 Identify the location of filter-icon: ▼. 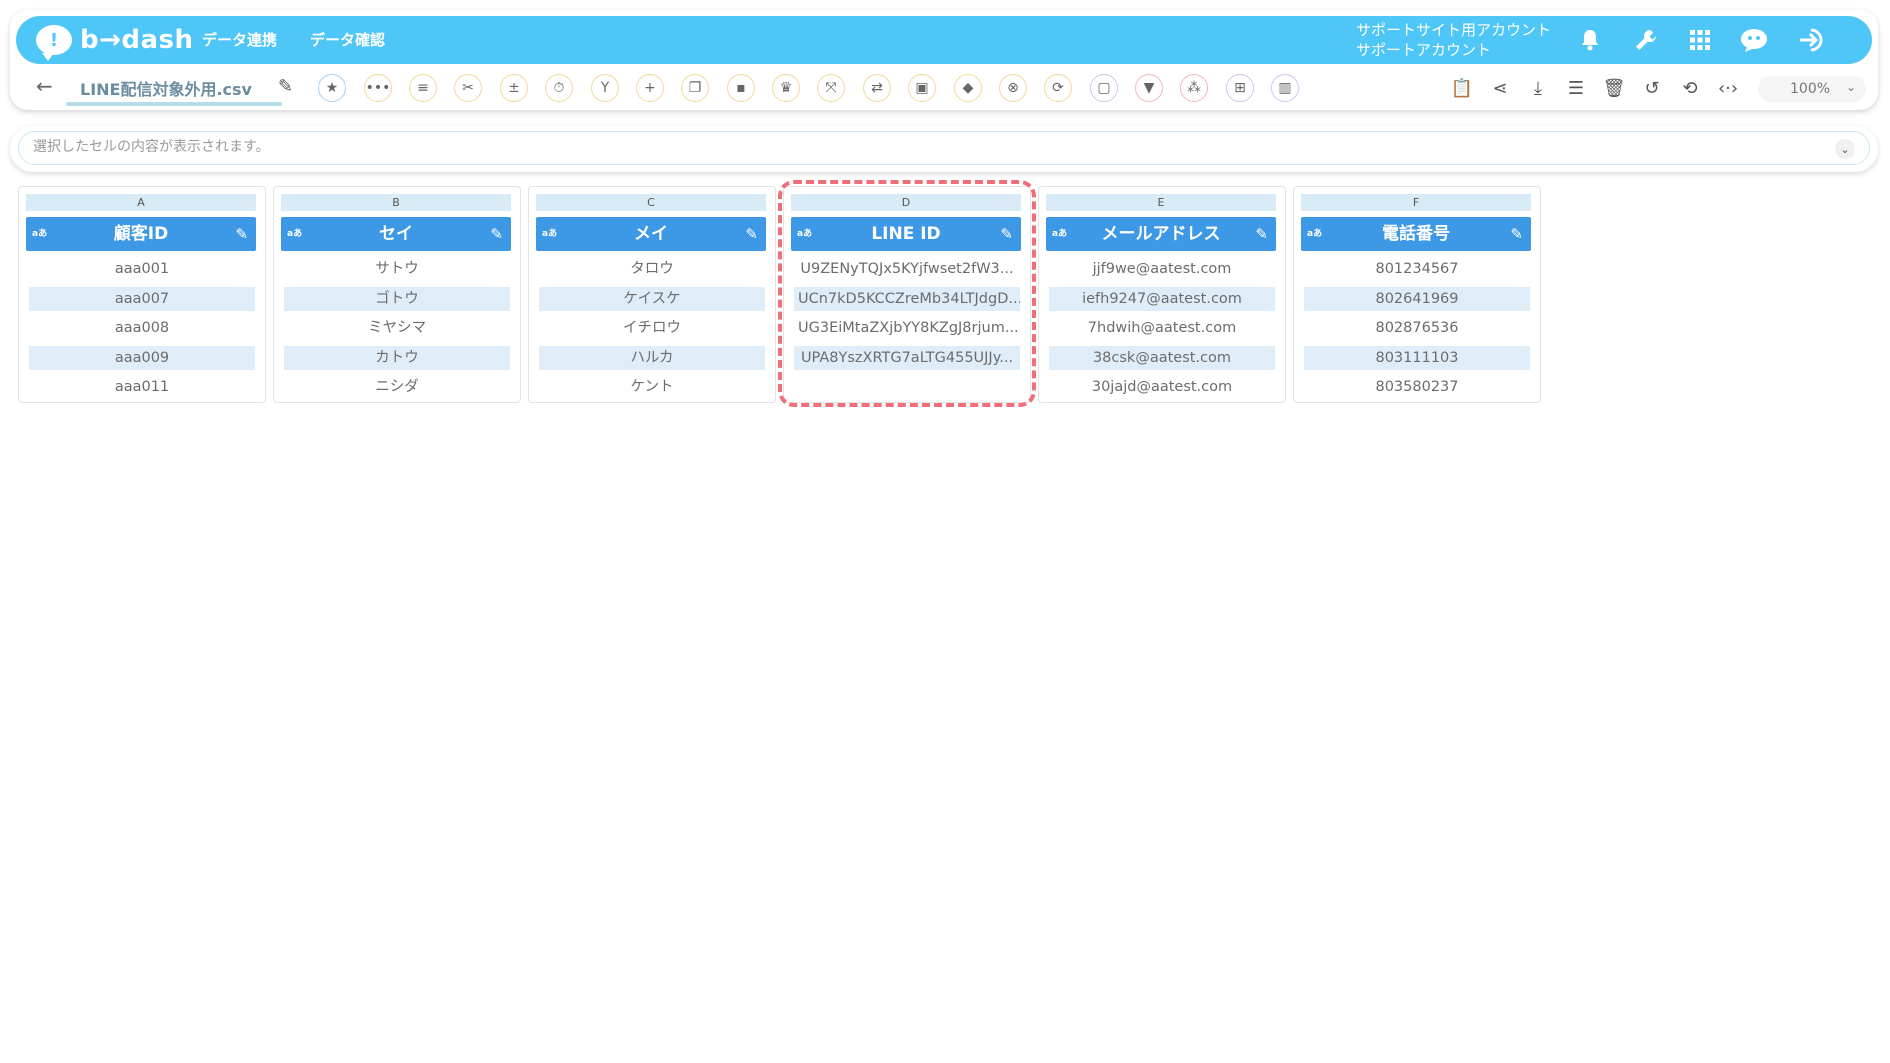
(1149, 88).